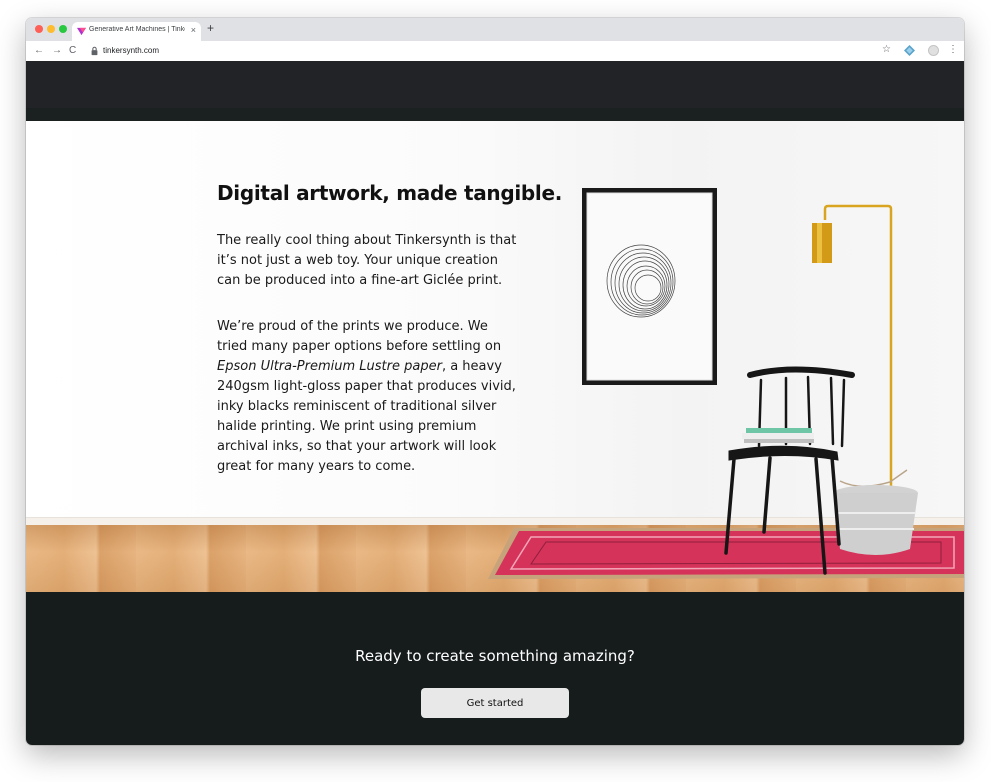 This screenshot has width=991, height=782. I want to click on header-divider, so click(495, 114).